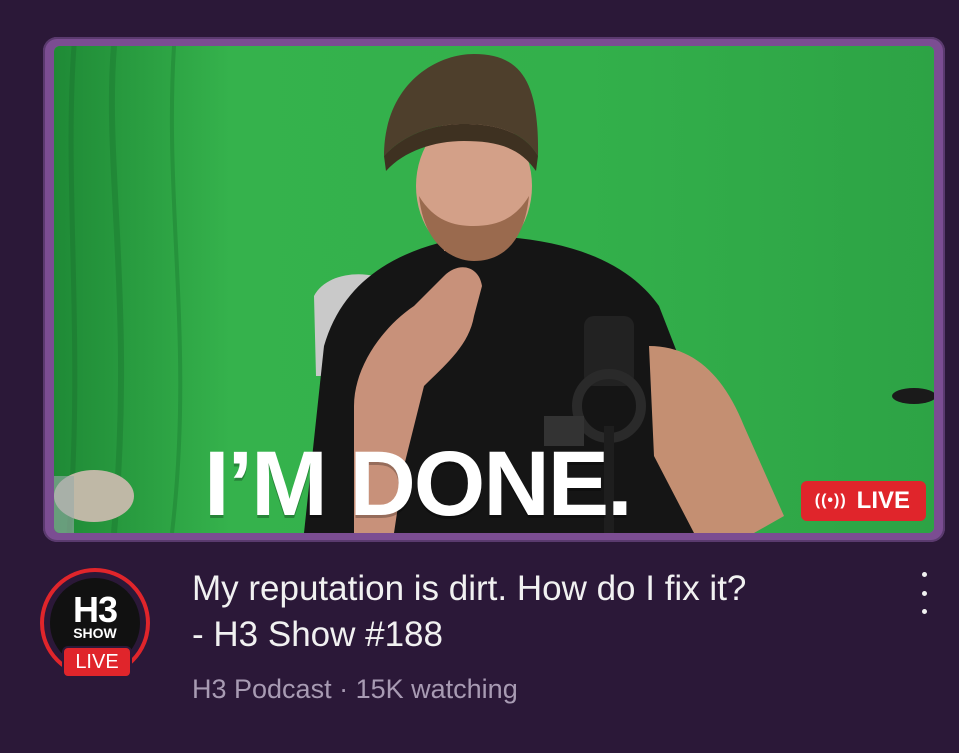  Describe the element at coordinates (262, 689) in the screenshot. I see `channel-name: H3 Podcast` at that location.